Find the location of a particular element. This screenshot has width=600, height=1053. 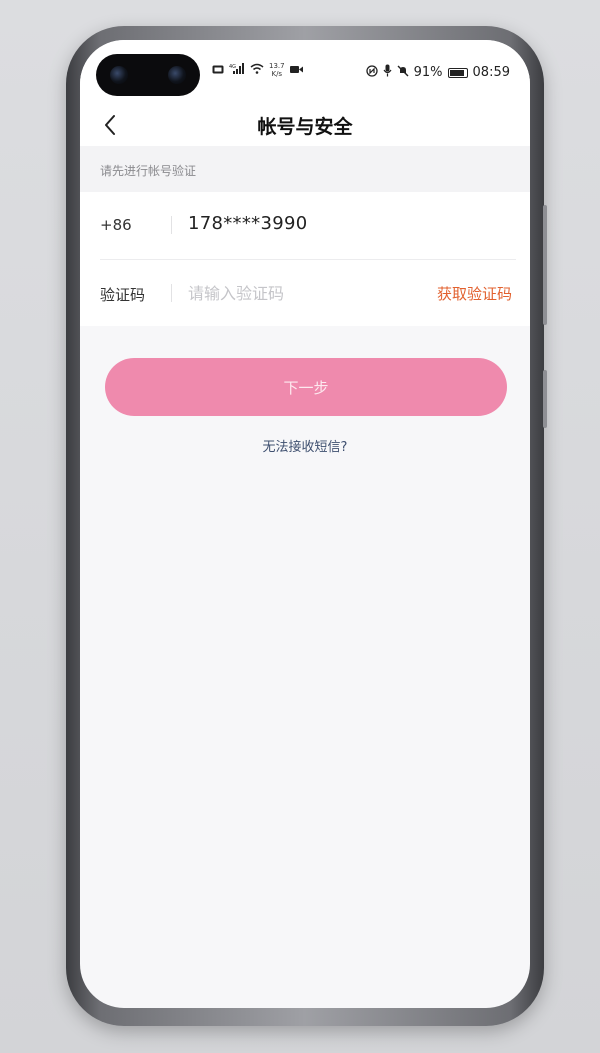

wifi-icon is located at coordinates (257, 70).